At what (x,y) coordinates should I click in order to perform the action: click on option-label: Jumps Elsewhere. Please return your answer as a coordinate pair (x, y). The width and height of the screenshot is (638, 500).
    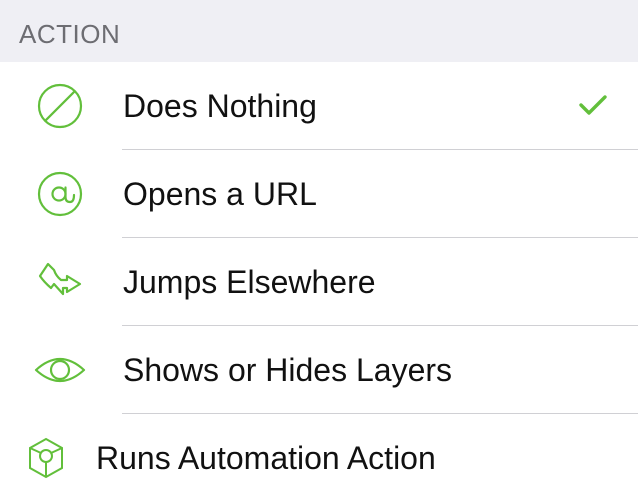
    Looking at the image, I should click on (249, 282).